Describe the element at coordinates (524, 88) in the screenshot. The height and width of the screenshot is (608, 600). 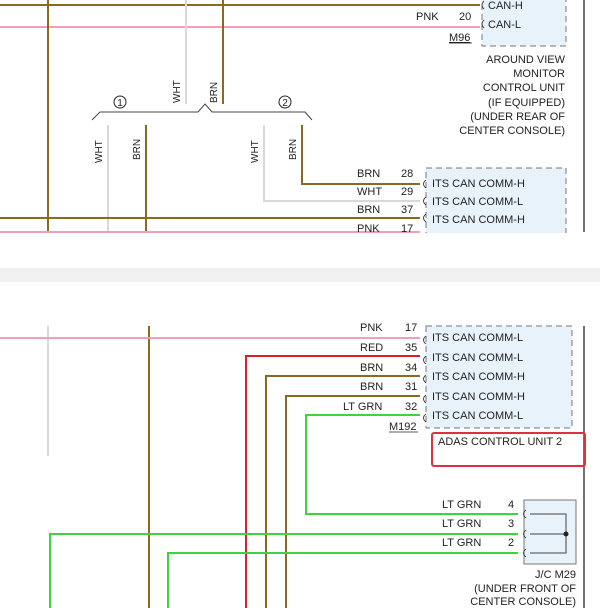
I see `svg-text: CONTROL UNIT` at that location.